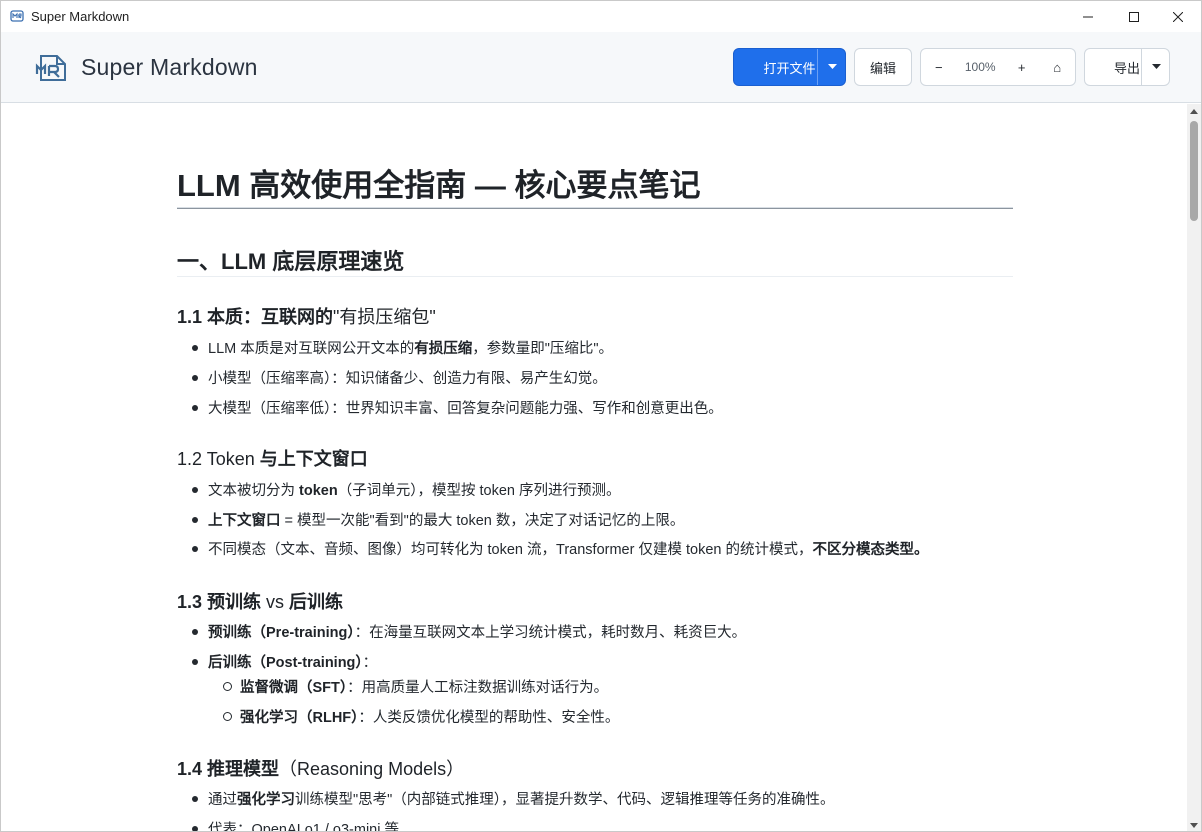 The width and height of the screenshot is (1202, 832). I want to click on app-header: Super Markdown 打开文件 编辑 − 100% + ⌂ 导出, so click(601, 67).